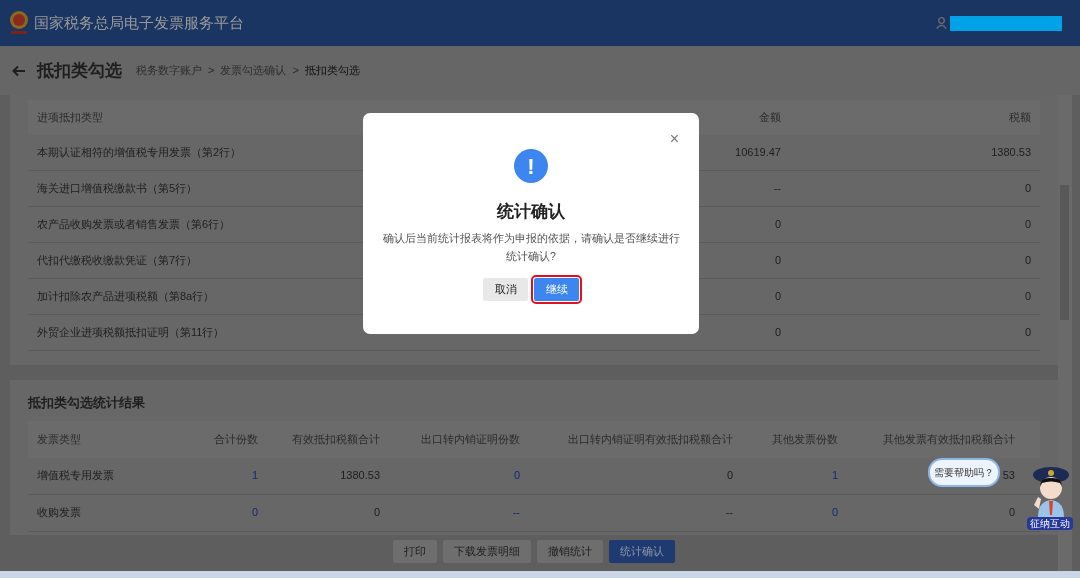 This screenshot has height=578, width=1080. Describe the element at coordinates (19, 23) in the screenshot. I see `emblem-icon` at that location.